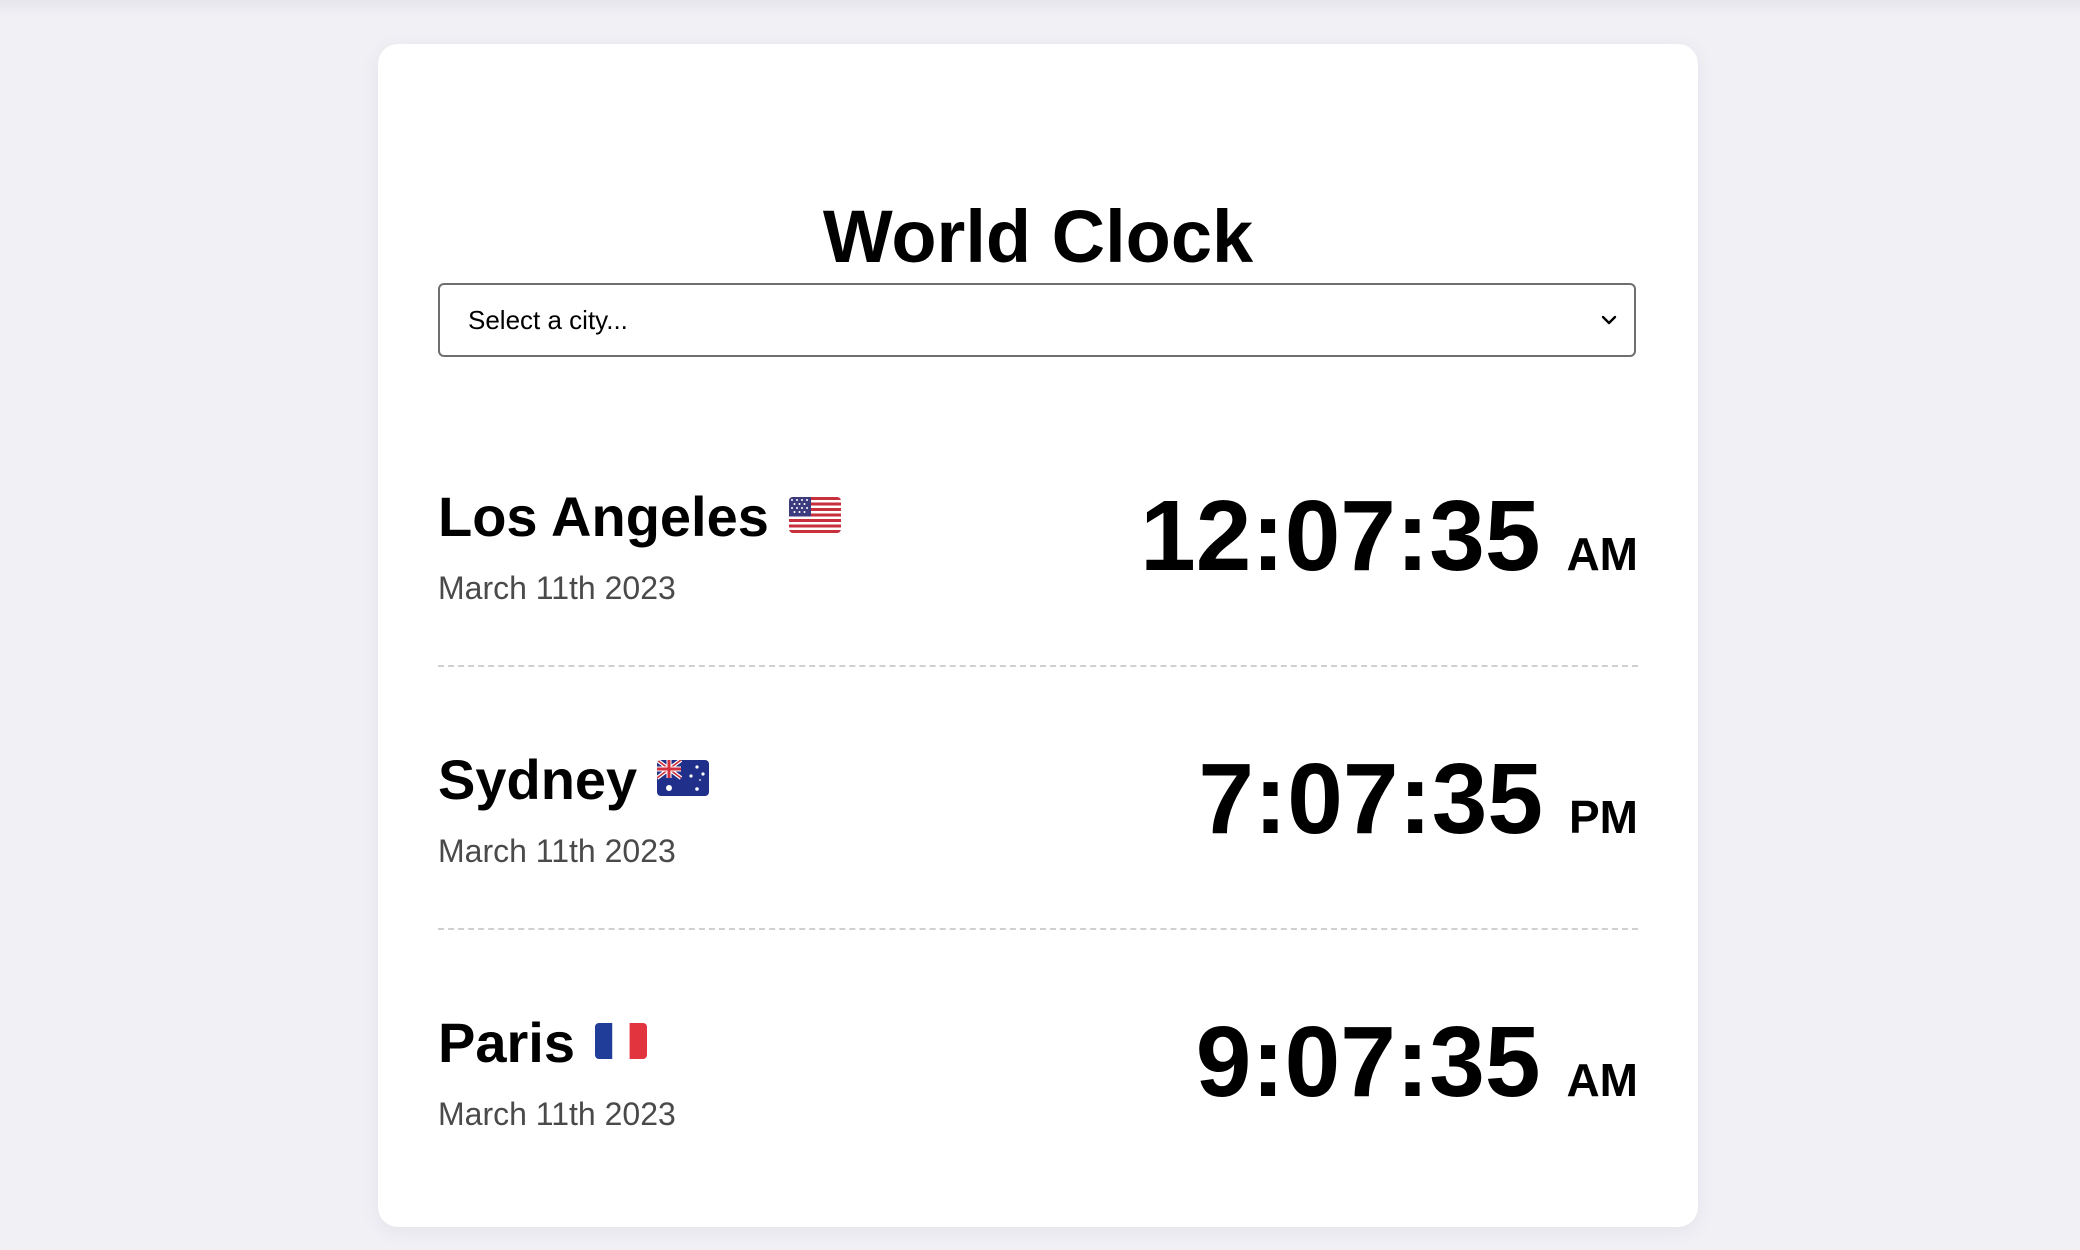 The image size is (2080, 1250). I want to click on city-heading: Sydney, so click(574, 780).